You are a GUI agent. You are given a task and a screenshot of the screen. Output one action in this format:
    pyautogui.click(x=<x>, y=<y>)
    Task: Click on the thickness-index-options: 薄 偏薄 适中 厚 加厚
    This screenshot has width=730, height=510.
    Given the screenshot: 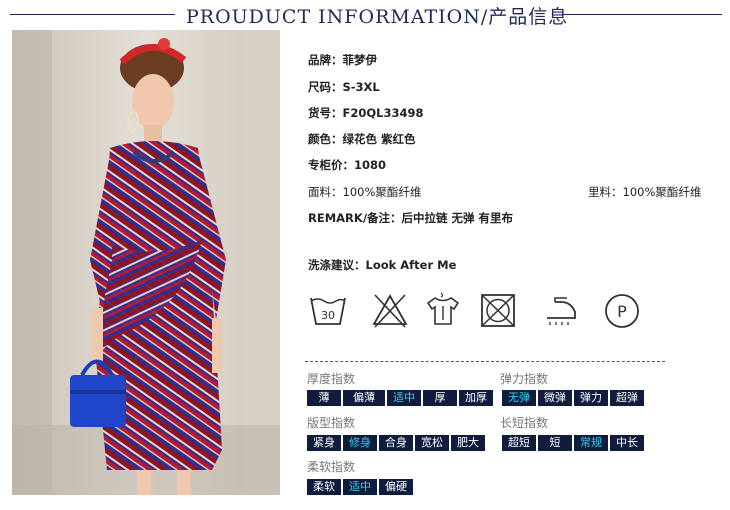 What is the action you would take?
    pyautogui.click(x=400, y=398)
    